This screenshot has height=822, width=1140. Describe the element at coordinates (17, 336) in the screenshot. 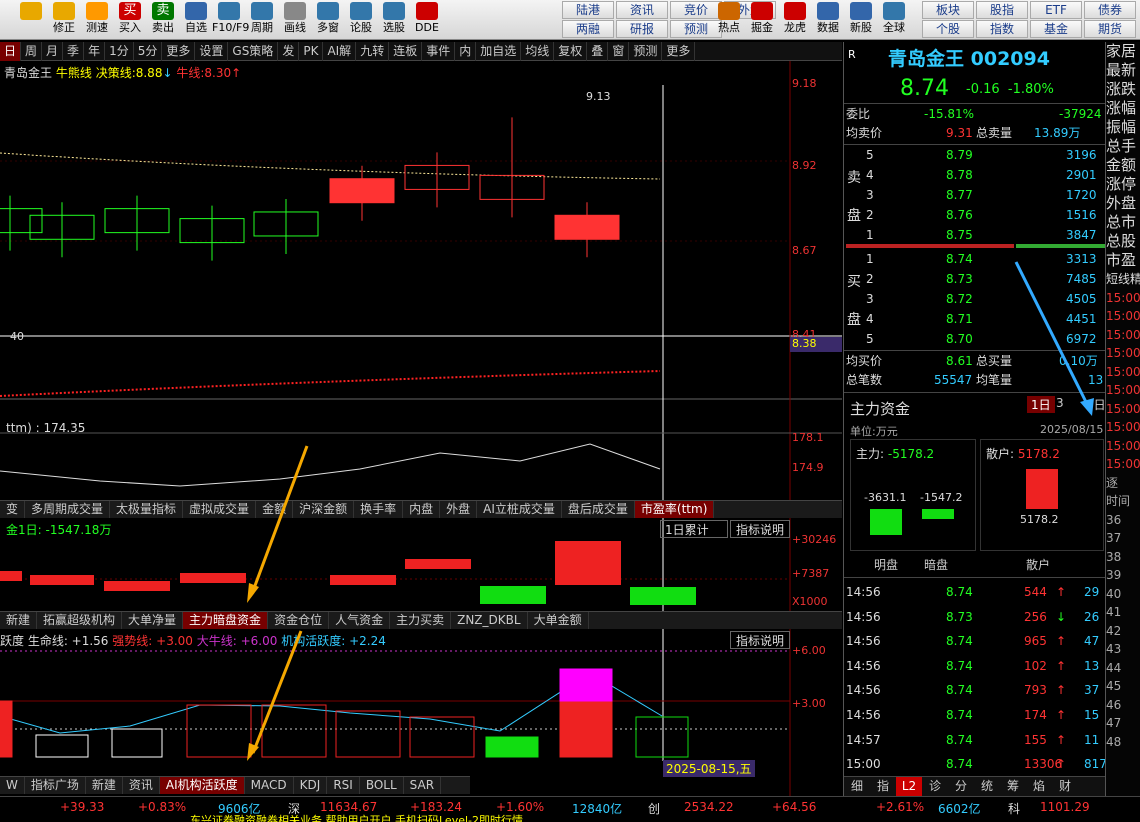

I see `low-label: 40` at that location.